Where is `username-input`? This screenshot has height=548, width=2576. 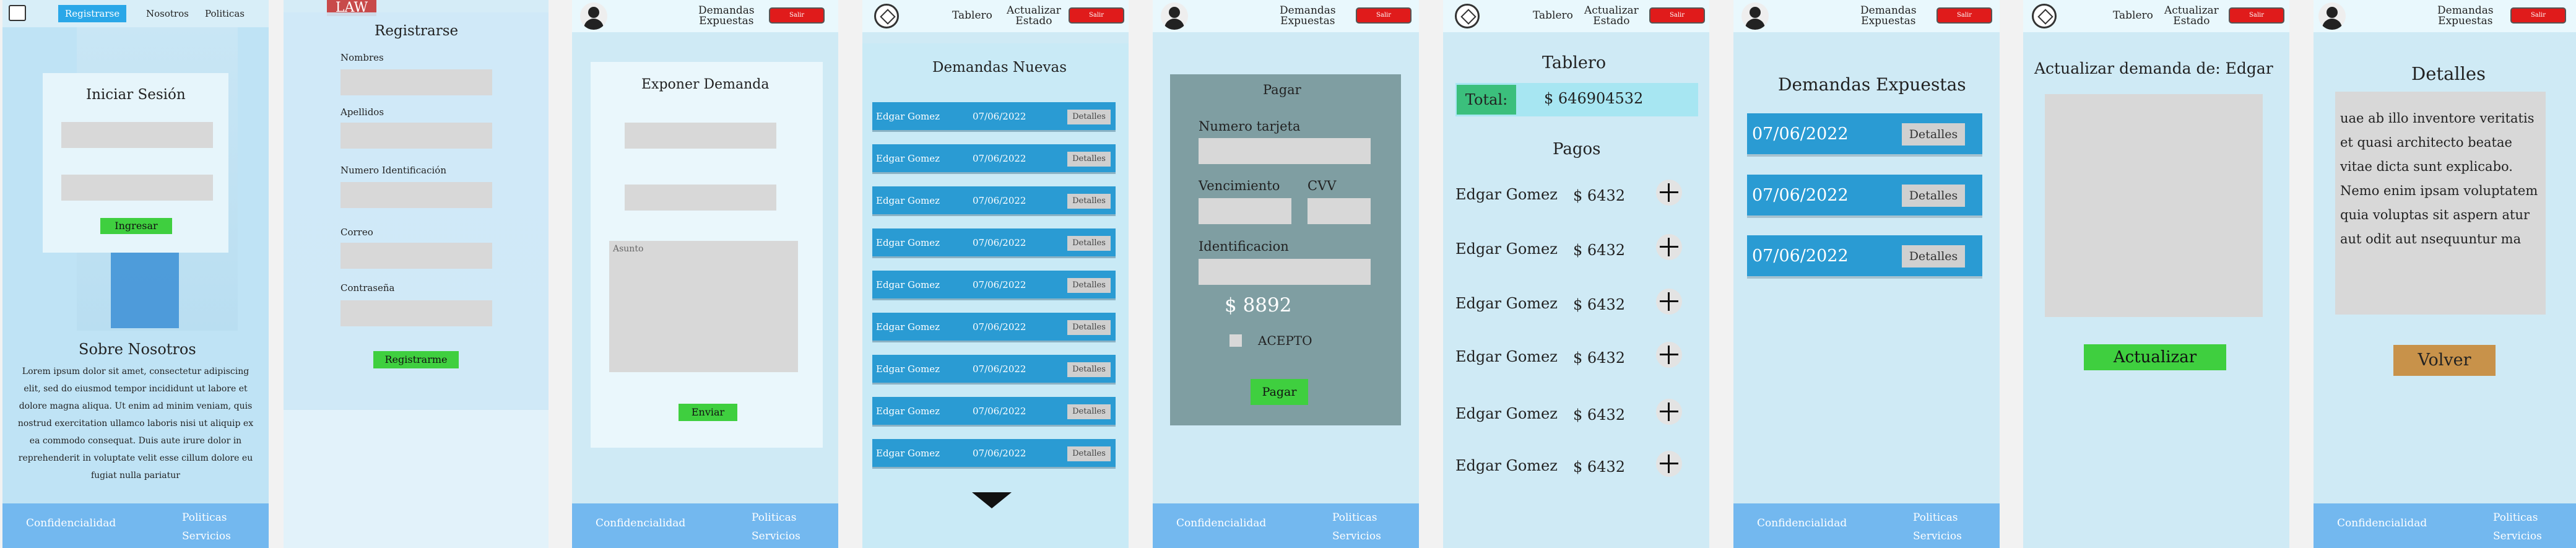
username-input is located at coordinates (137, 135).